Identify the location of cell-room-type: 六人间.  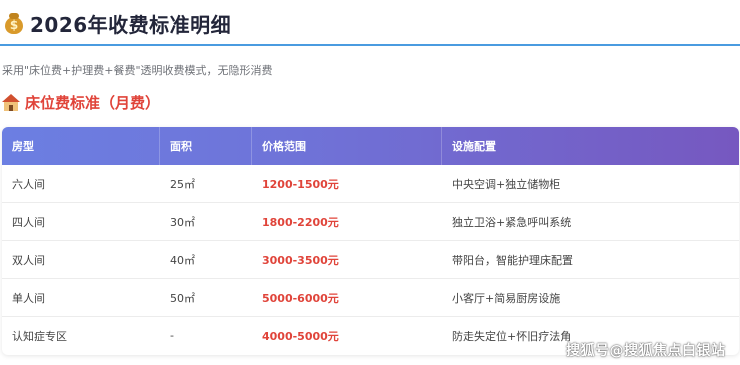
(28, 184).